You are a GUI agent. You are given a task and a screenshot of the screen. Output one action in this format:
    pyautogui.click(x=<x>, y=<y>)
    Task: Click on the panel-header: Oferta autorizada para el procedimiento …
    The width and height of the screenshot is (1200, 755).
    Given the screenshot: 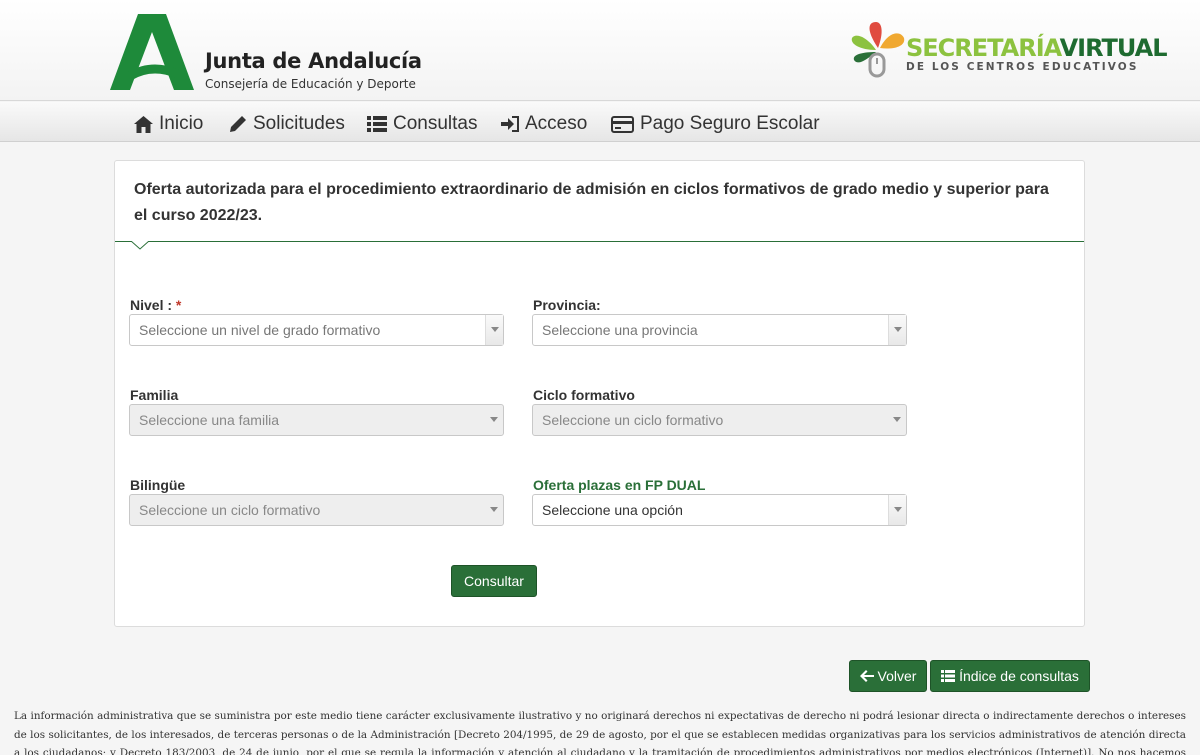 What is the action you would take?
    pyautogui.click(x=599, y=201)
    